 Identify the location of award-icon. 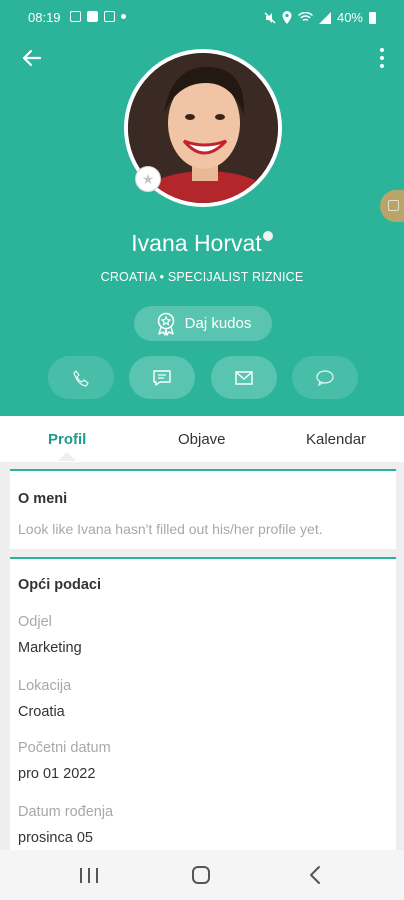
(165, 324).